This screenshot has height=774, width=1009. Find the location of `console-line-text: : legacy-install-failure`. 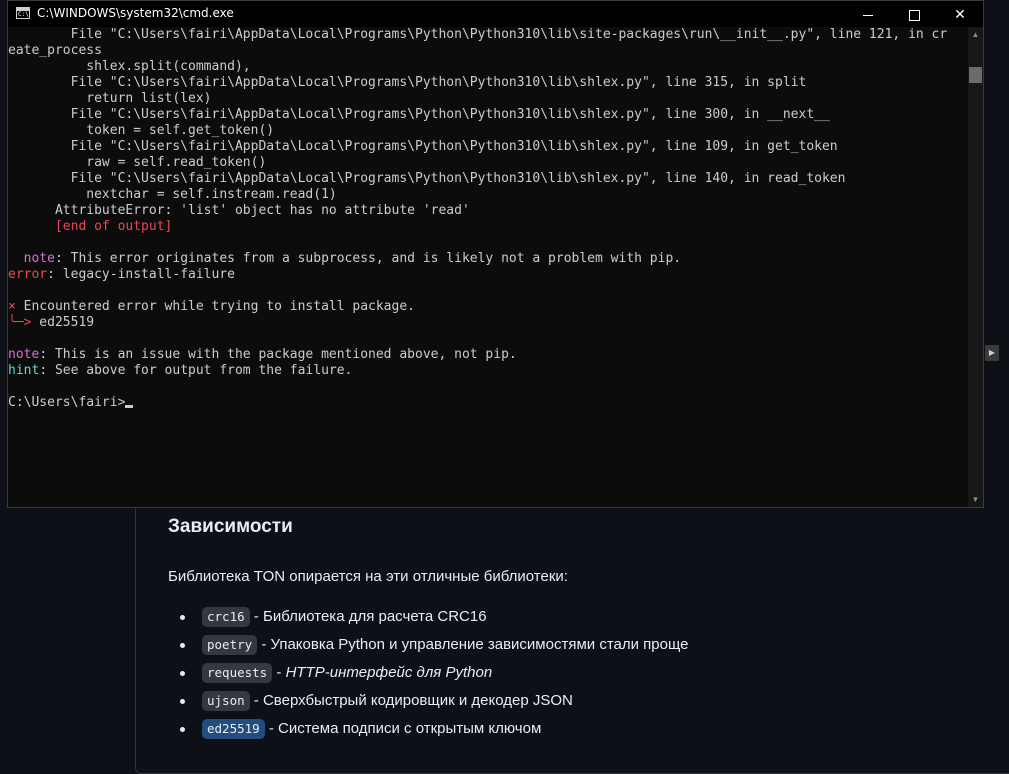

console-line-text: : legacy-install-failure is located at coordinates (141, 274).